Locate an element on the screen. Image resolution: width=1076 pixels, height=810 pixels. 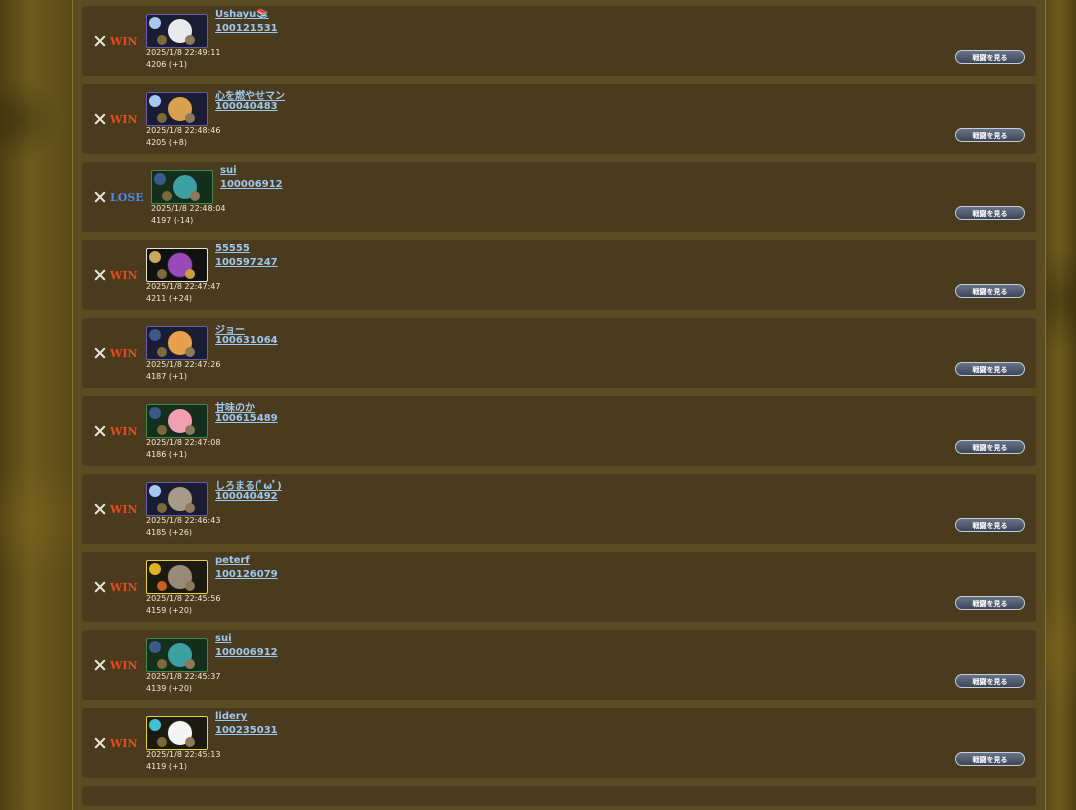
battle-timestamp: 2025/1/8 22:45:13 is located at coordinates (183, 754).